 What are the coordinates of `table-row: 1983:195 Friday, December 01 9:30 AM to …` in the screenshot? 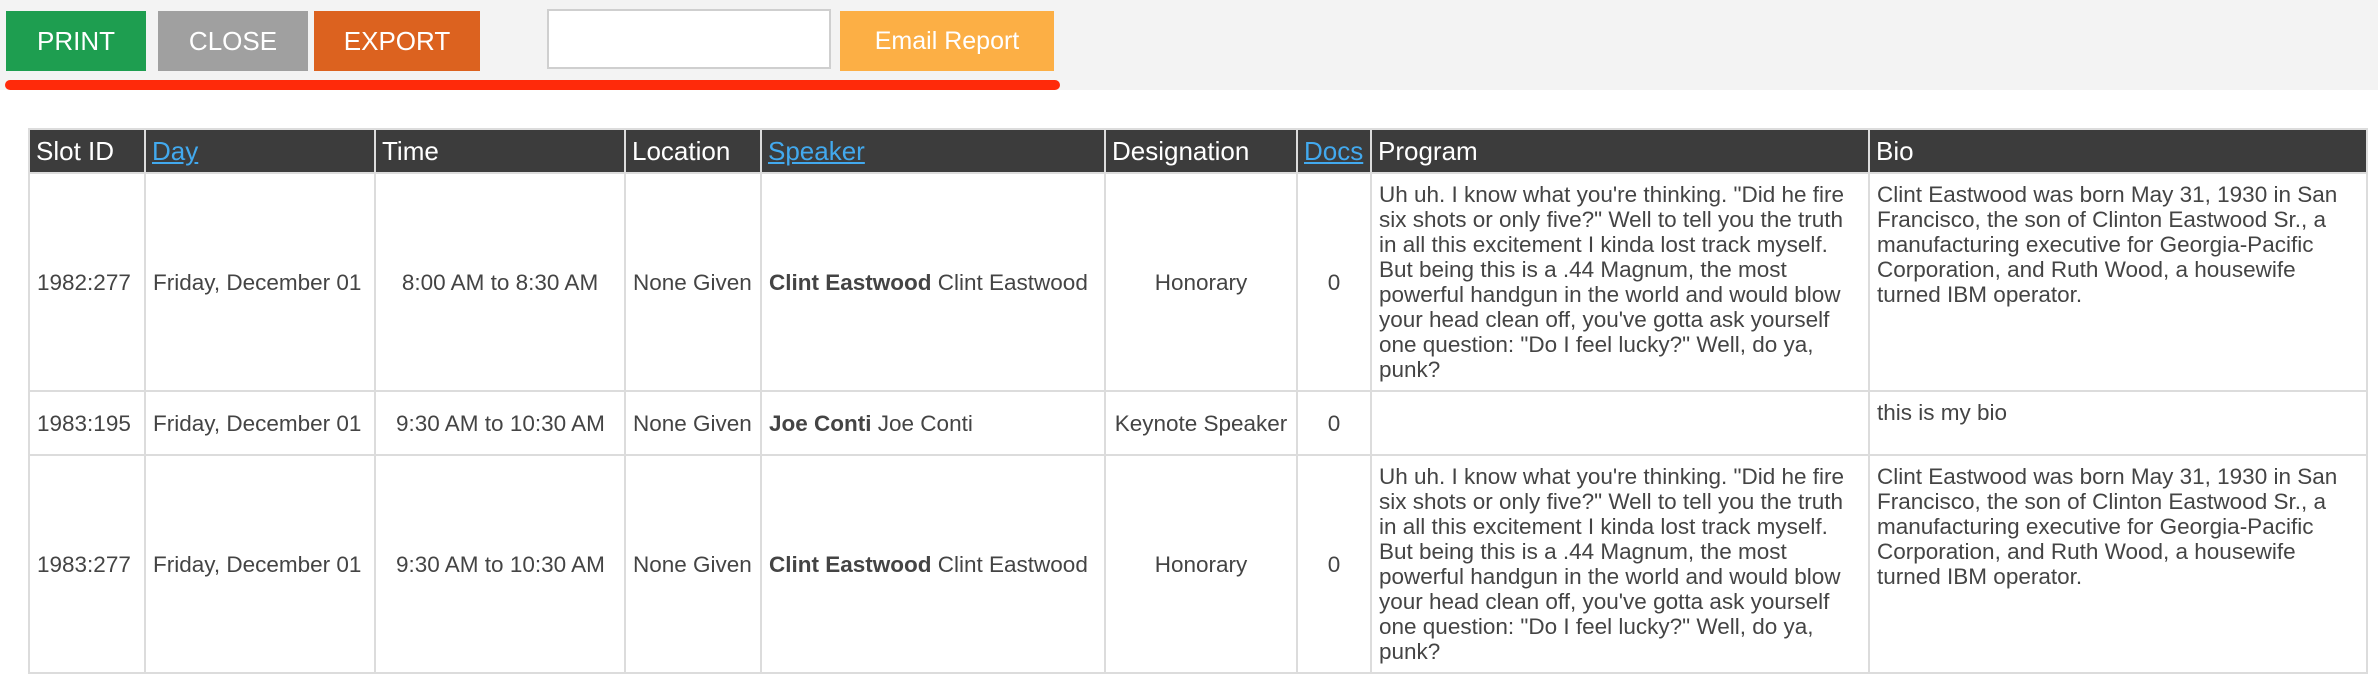 It's located at (1198, 423).